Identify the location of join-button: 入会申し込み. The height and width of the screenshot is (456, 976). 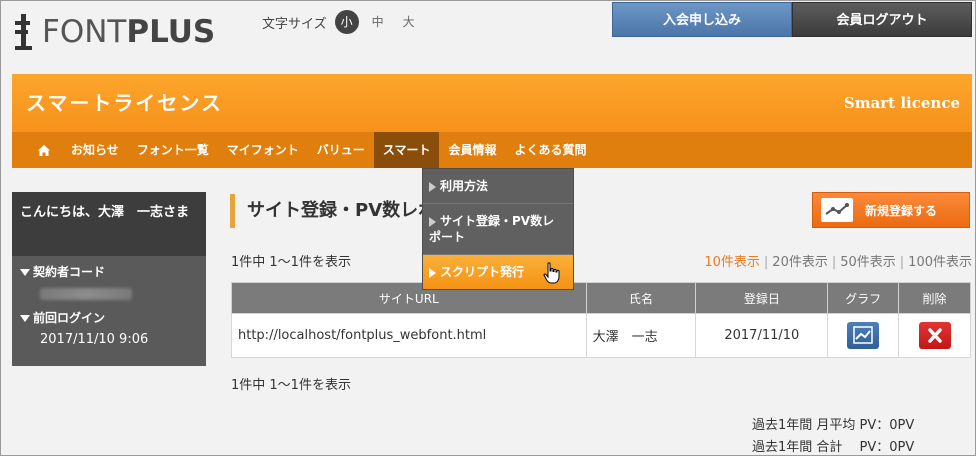
(702, 19).